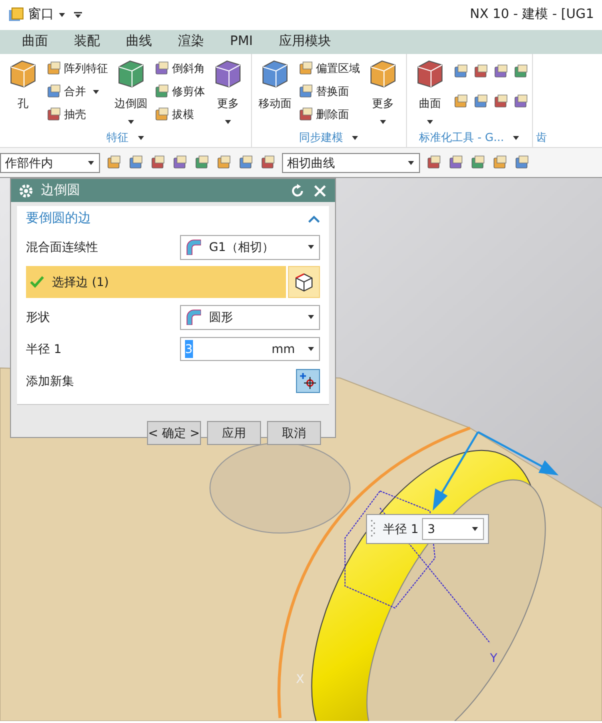 The width and height of the screenshot is (602, 723). Describe the element at coordinates (78, 15) in the screenshot. I see `customize-icon` at that location.